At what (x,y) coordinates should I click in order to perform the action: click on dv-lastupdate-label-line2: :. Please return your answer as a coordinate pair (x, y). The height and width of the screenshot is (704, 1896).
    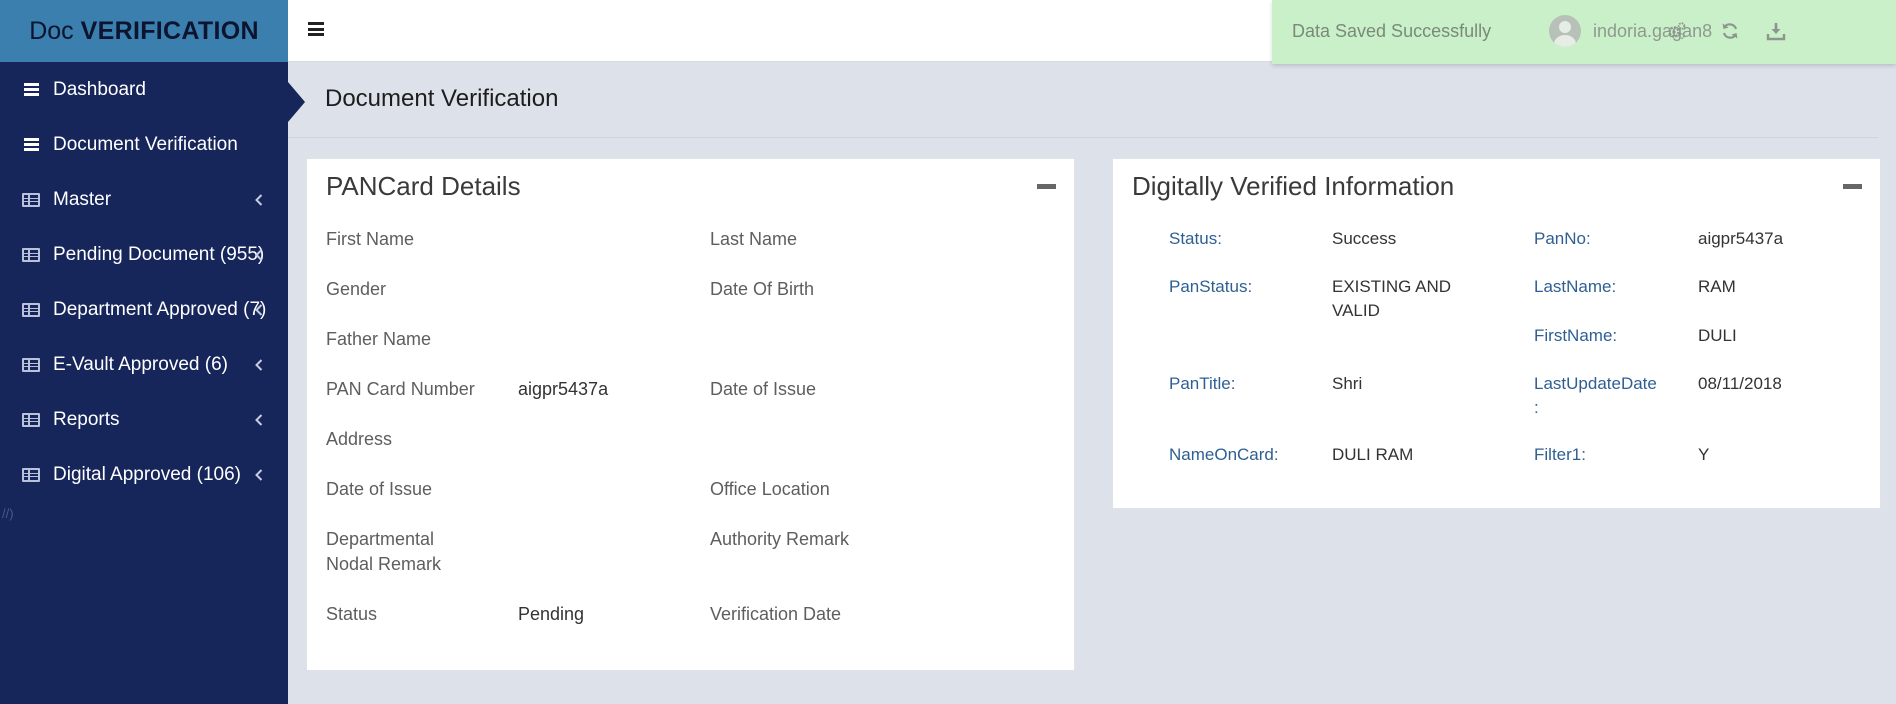
    Looking at the image, I should click on (1536, 407).